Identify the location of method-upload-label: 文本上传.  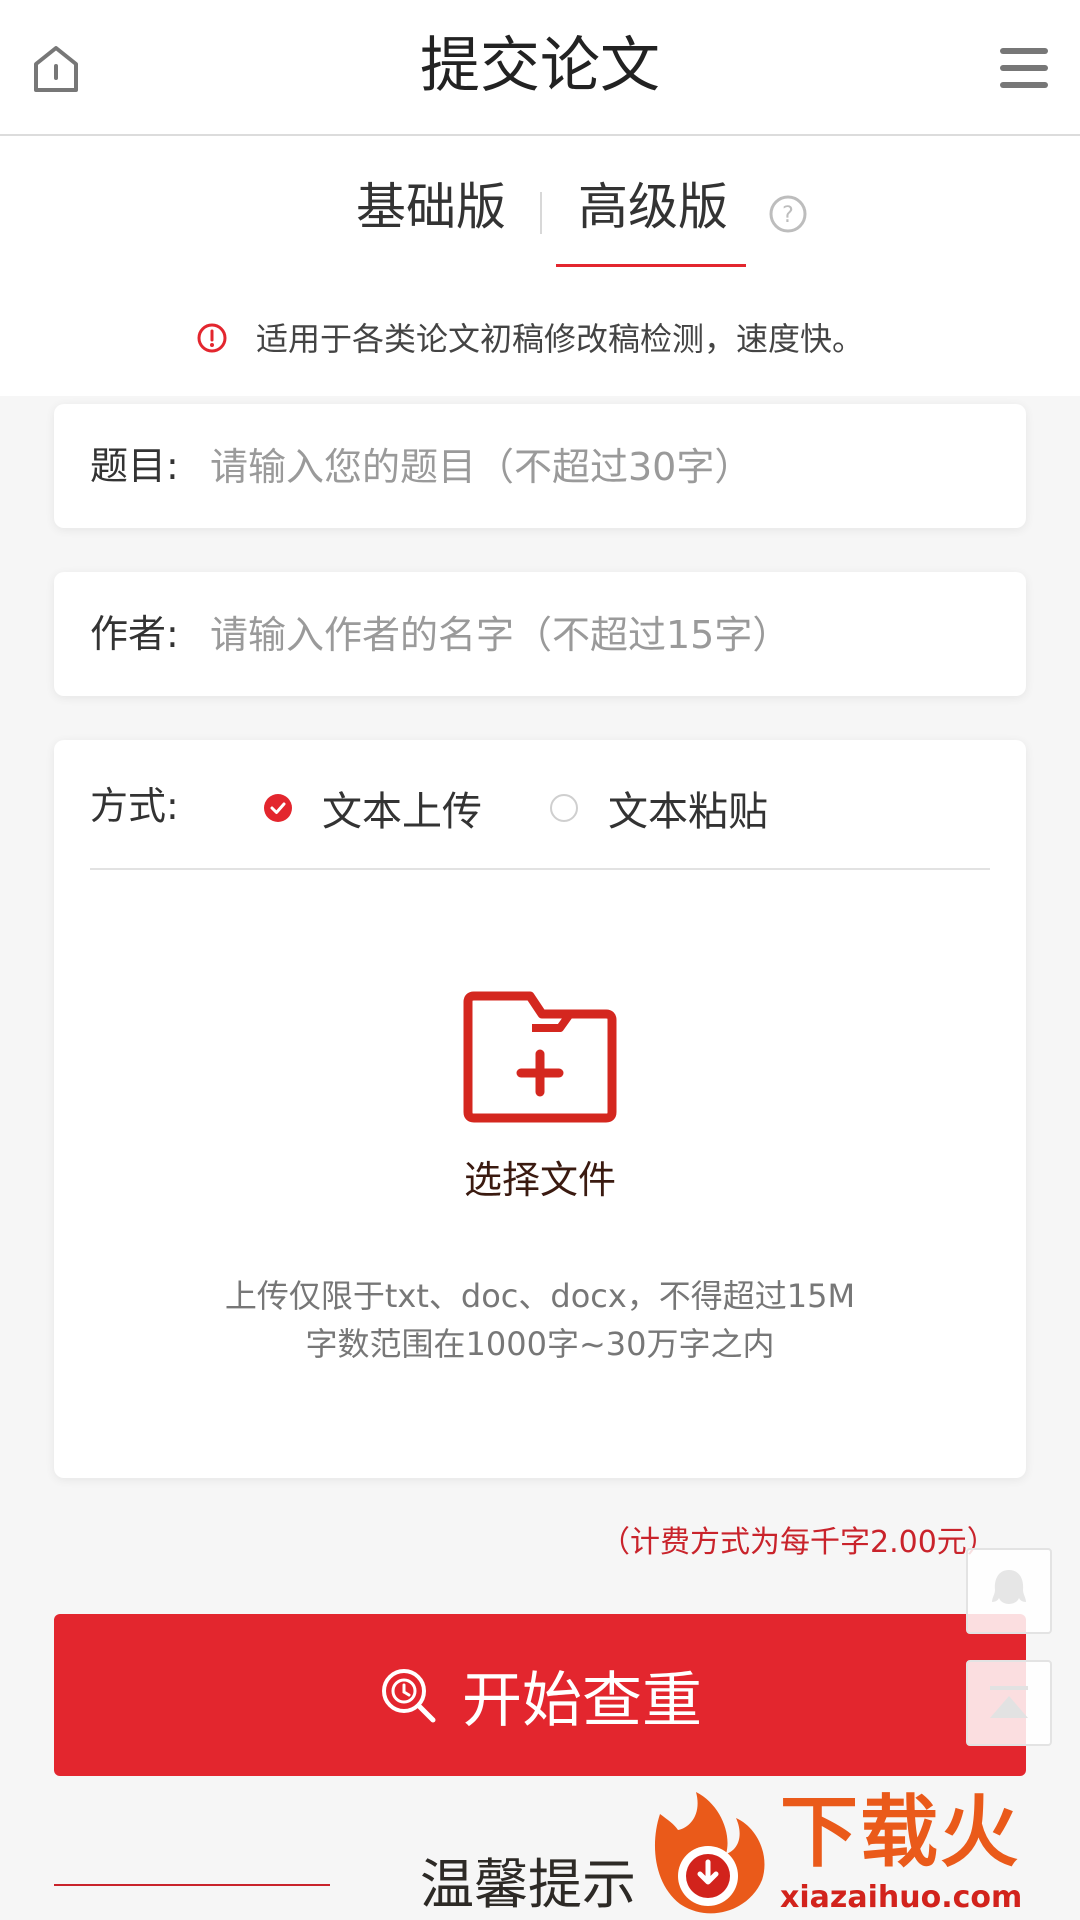
(402, 812).